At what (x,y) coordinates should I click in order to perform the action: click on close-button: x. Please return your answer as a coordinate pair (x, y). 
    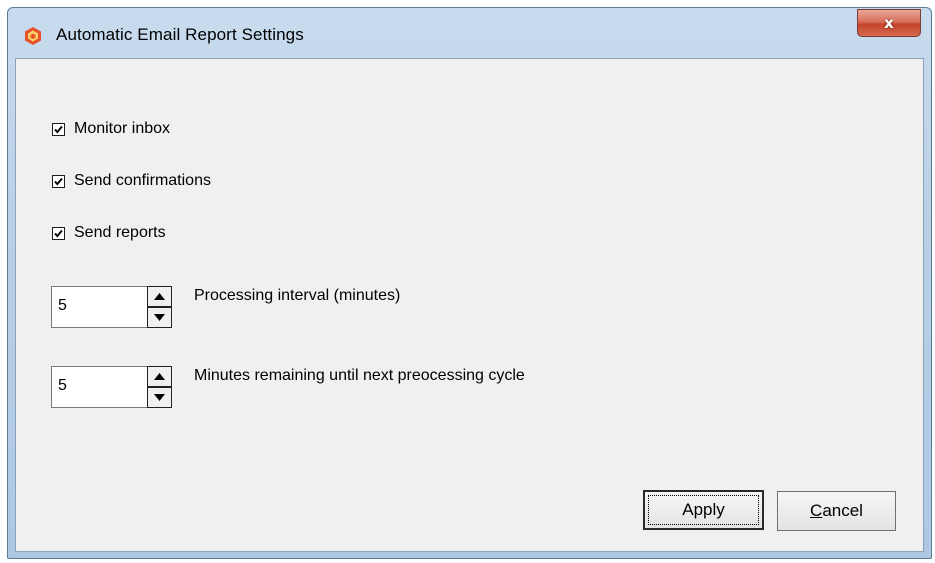
    Looking at the image, I should click on (889, 23).